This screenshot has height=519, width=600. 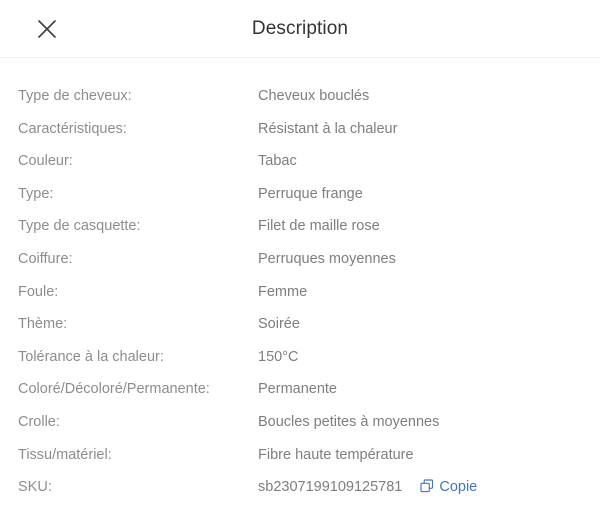 I want to click on spec-label: Coiffure:, so click(x=45, y=258).